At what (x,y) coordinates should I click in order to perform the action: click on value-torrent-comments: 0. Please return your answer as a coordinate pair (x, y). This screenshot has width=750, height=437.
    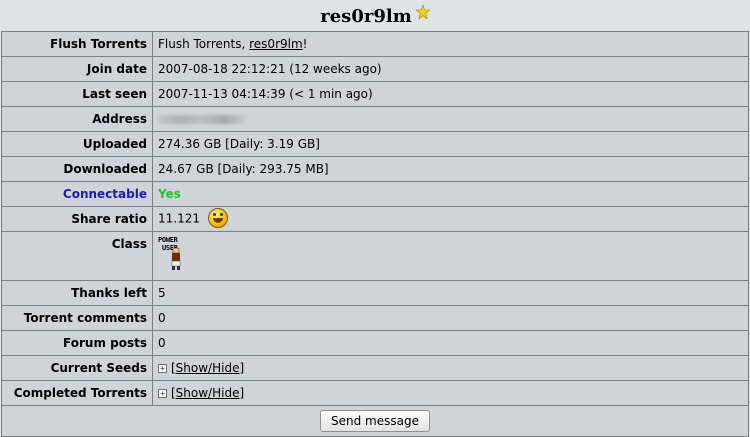
    Looking at the image, I should click on (450, 318).